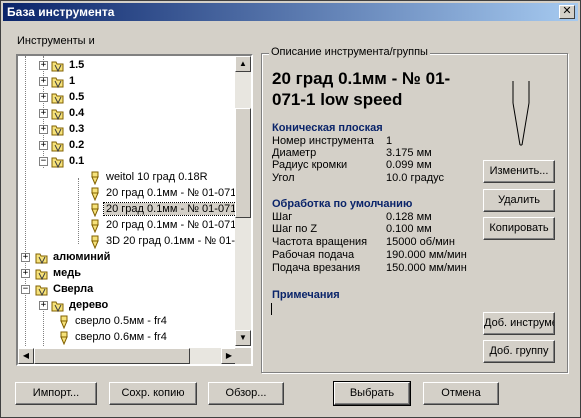  I want to click on tree-item-label: 0.1, so click(77, 161).